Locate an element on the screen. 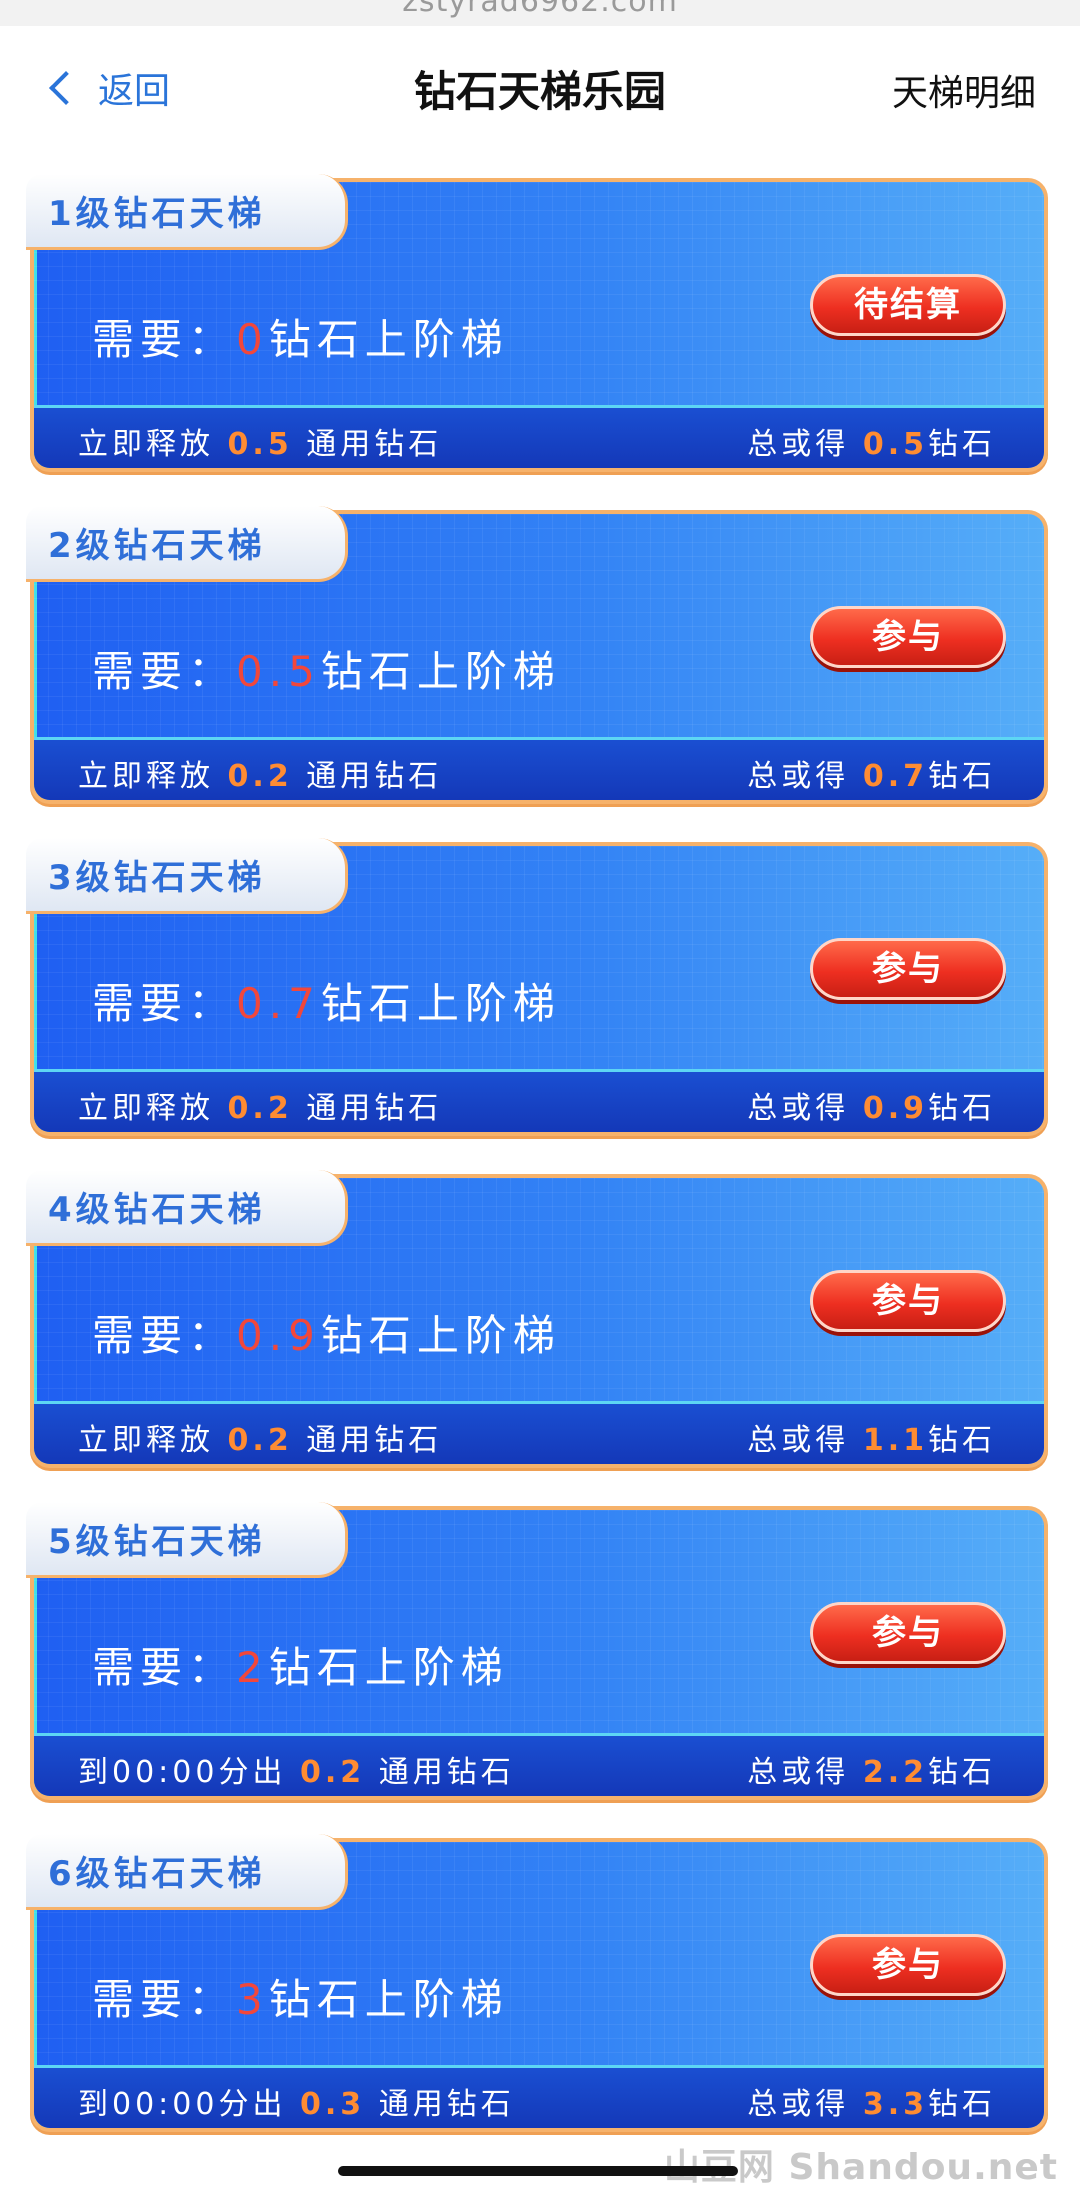 Image resolution: width=1080 pixels, height=2192 pixels. reward-bar: 立即释放 0.2 通用钻石 总或得 0.7钻石 is located at coordinates (539, 768).